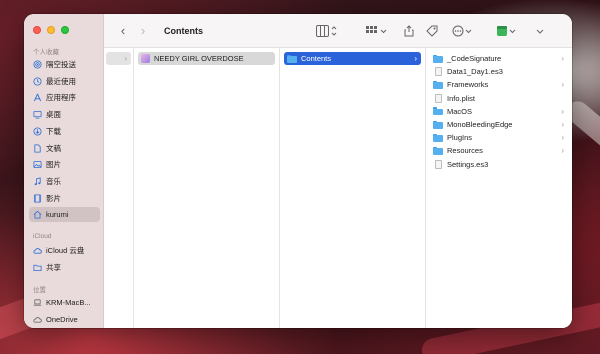 Image resolution: width=600 pixels, height=354 pixels. I want to click on chevron-down-icon, so click(540, 31).